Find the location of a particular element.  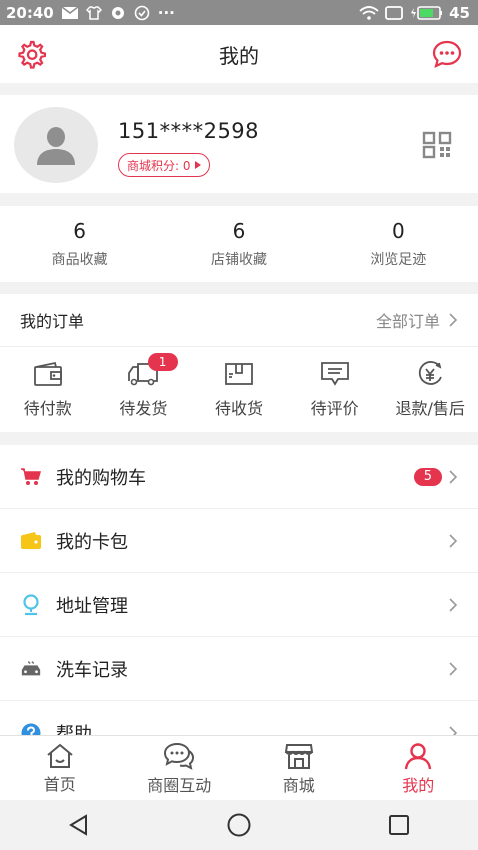

menu-item-label: 地址管理 is located at coordinates (92, 606).